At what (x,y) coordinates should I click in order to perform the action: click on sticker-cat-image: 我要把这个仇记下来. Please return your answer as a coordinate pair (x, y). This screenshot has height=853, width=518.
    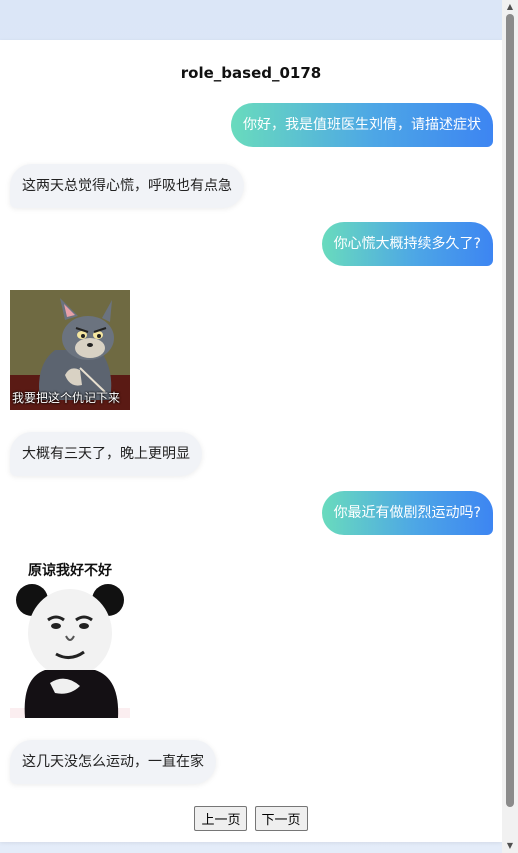
    Looking at the image, I should click on (70, 350).